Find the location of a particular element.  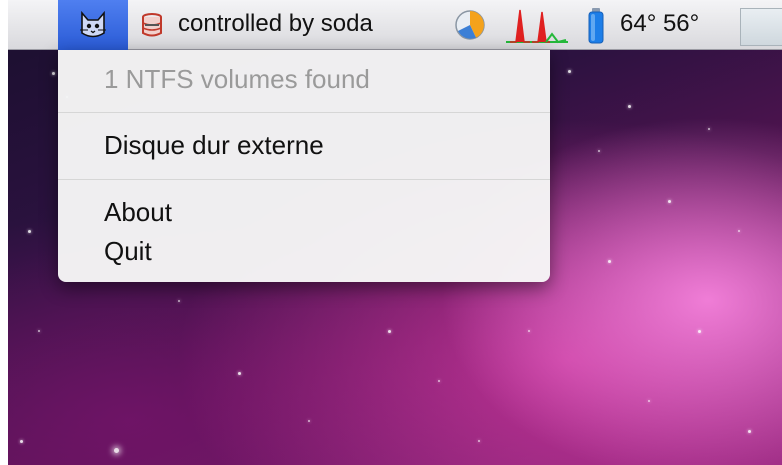

menu-item-volume: Disque dur externe is located at coordinates (214, 145).